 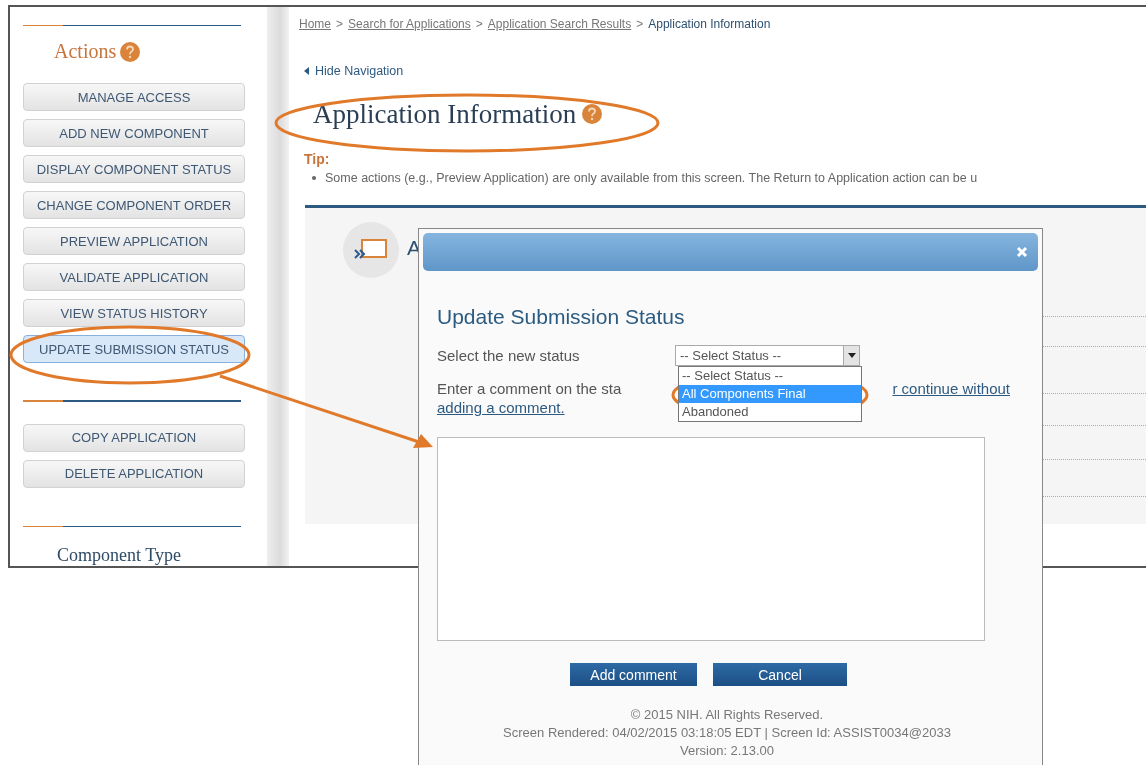 What do you see at coordinates (727, 751) in the screenshot?
I see `footer-text: Version: 2.13.00` at bounding box center [727, 751].